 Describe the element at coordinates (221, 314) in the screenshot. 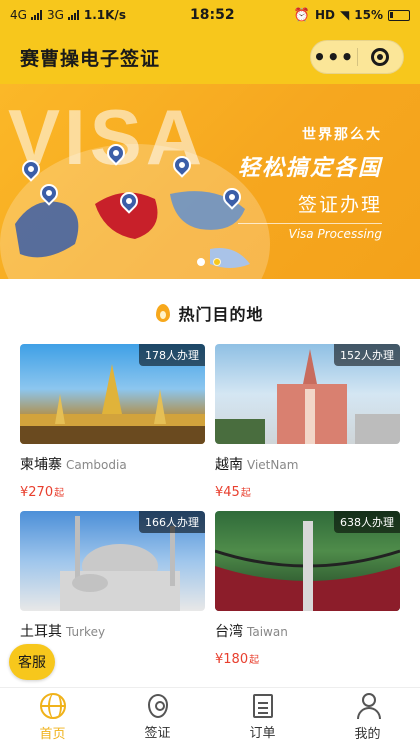

I see `section-title-text: 热门目的地` at that location.